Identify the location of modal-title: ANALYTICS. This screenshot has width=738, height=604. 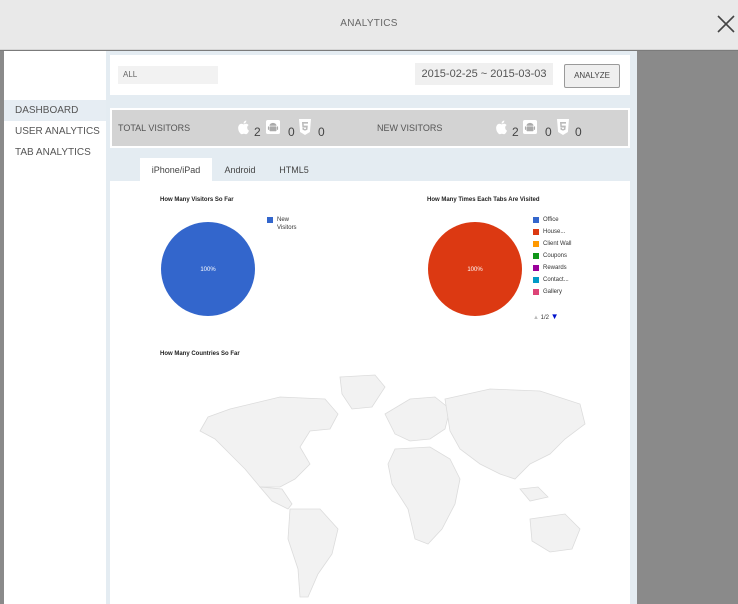
(369, 23).